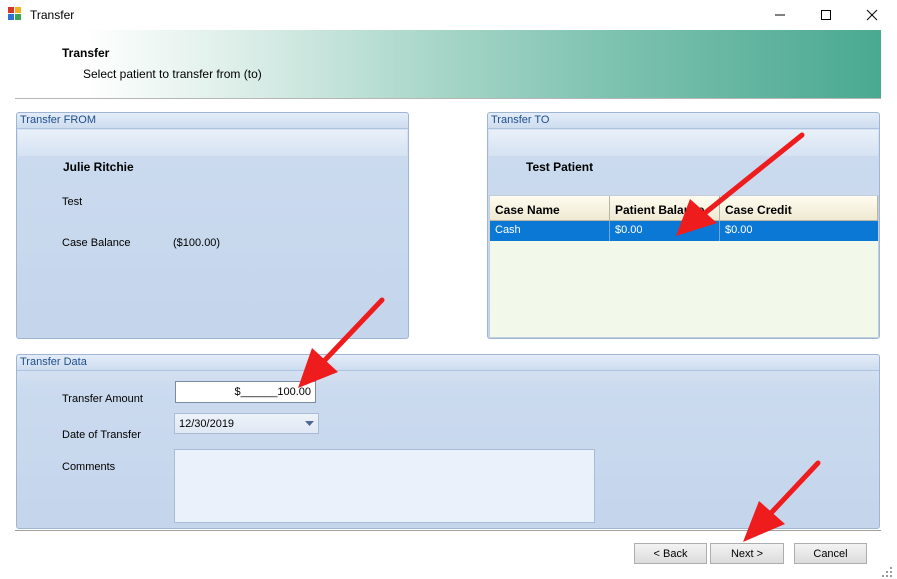  What do you see at coordinates (245, 392) in the screenshot?
I see `transfer-amount-input` at bounding box center [245, 392].